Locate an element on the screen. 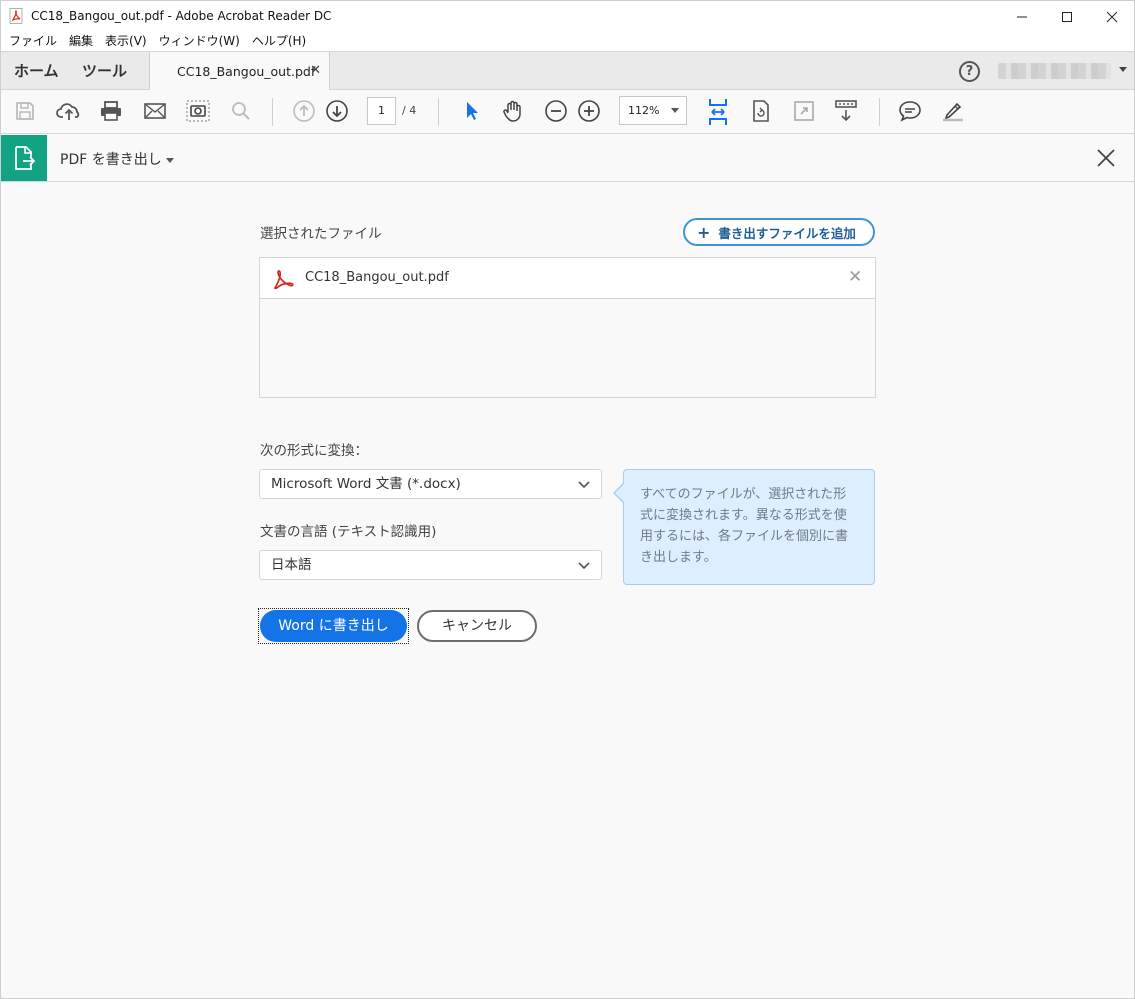  language-select: 日本語 is located at coordinates (430, 565).